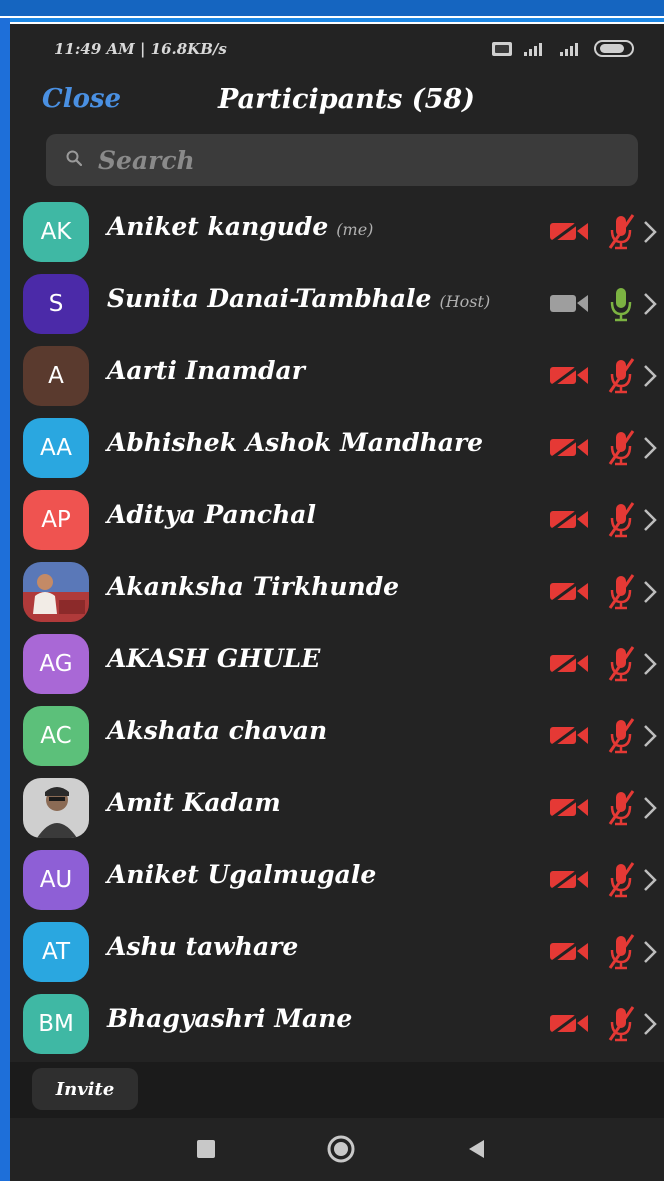  I want to click on participant-row: AK Aniket kangude (me), so click(337, 232).